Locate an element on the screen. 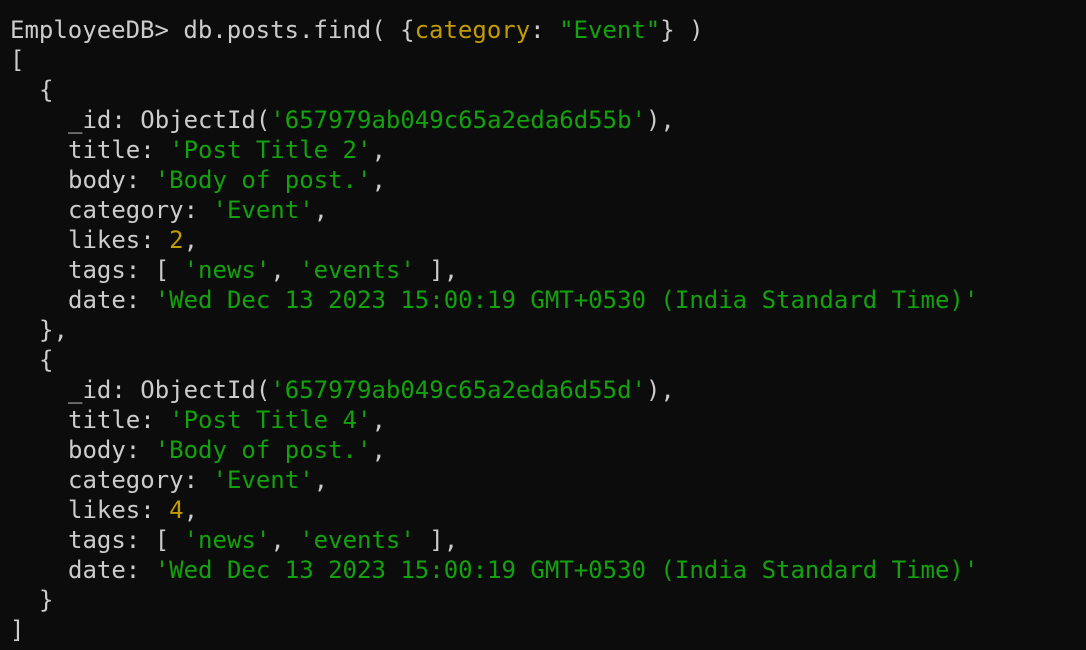  field-title: title: 'Post Title 4', is located at coordinates (548, 420).